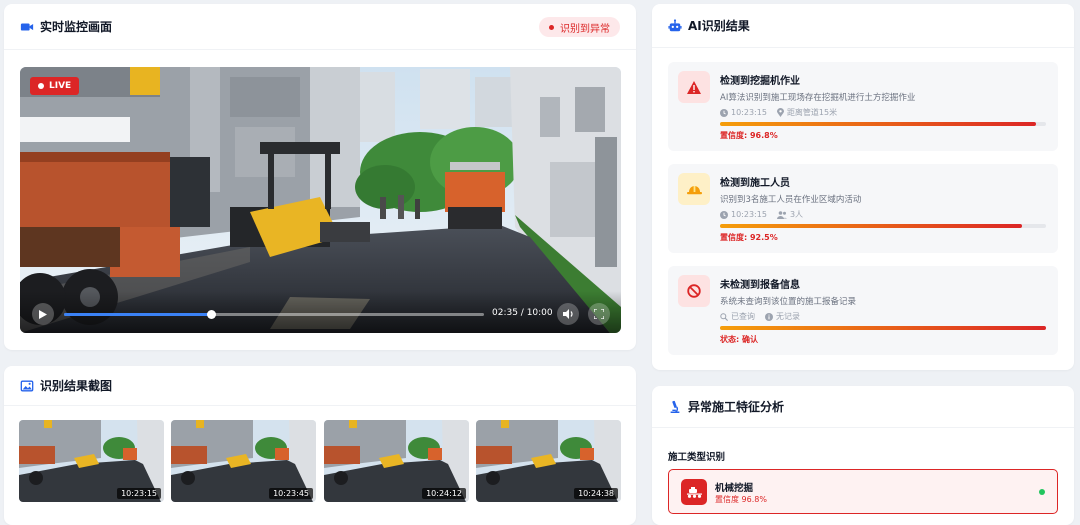 Image resolution: width=1080 pixels, height=525 pixels. I want to click on fullscreen-icon, so click(599, 314).